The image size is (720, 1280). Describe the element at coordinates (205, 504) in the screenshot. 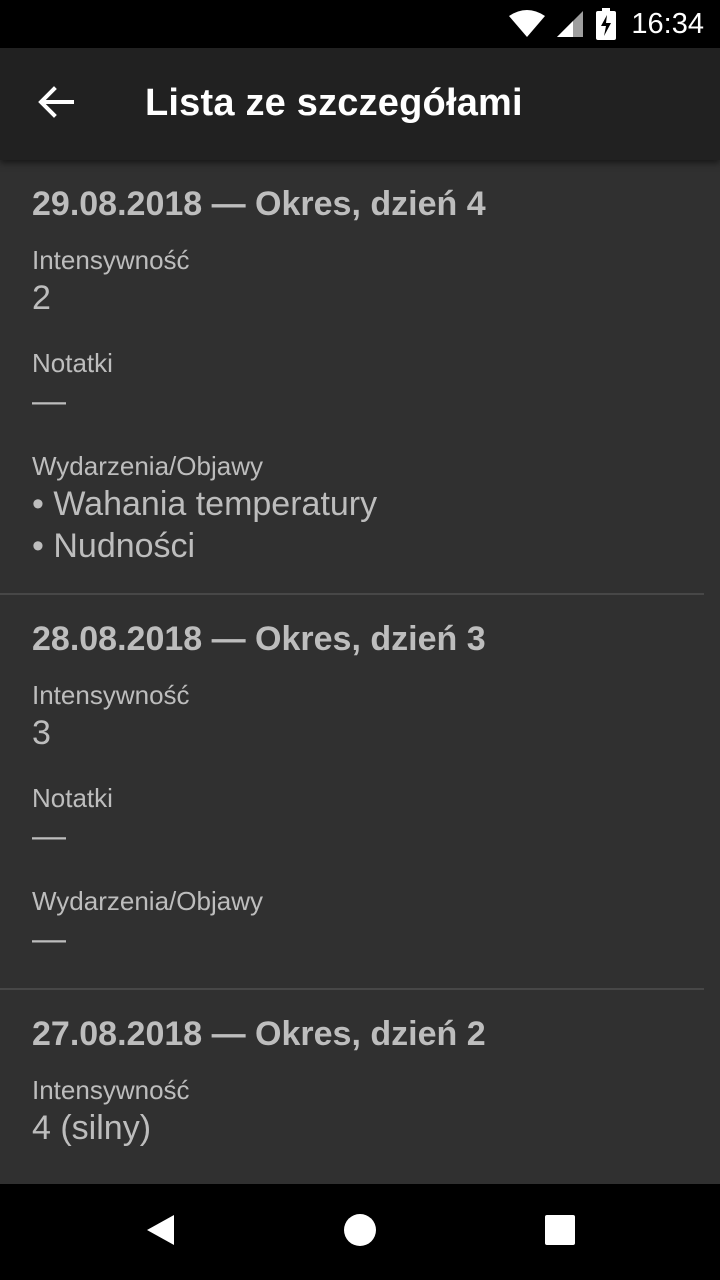

I see `event-item: • Wahania temperatury` at that location.